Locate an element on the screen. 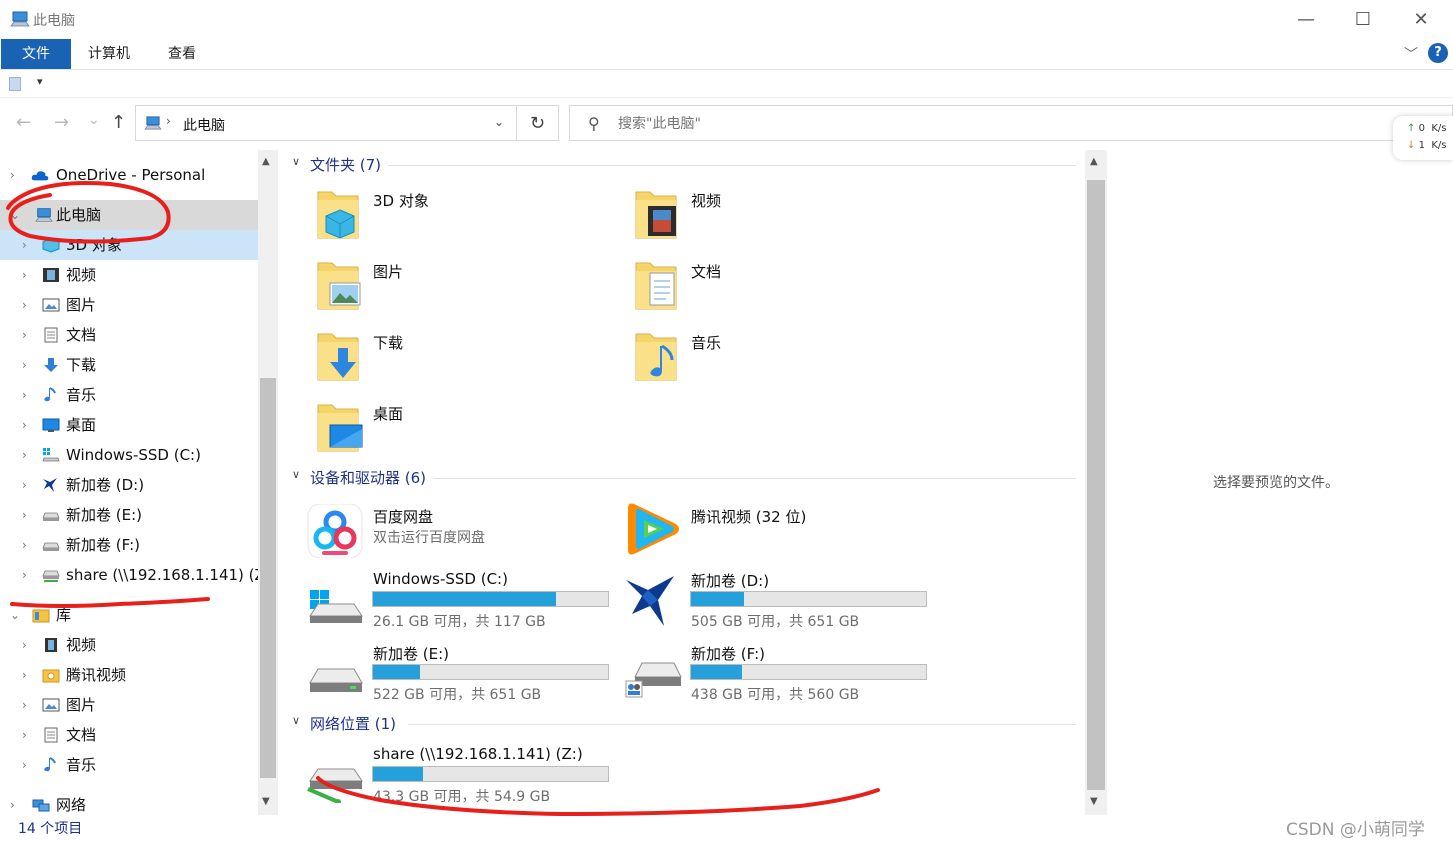 The image size is (1453, 842). tree-item-documents: › 文档 is located at coordinates (129, 335).